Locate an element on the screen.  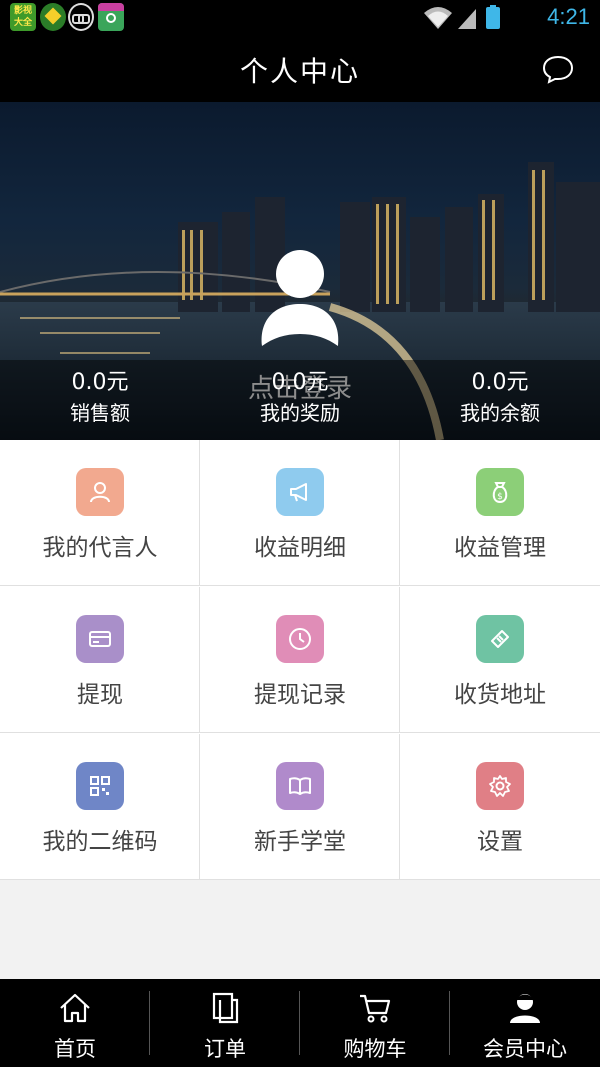
money-bag-icon: $ is located at coordinates (500, 492).